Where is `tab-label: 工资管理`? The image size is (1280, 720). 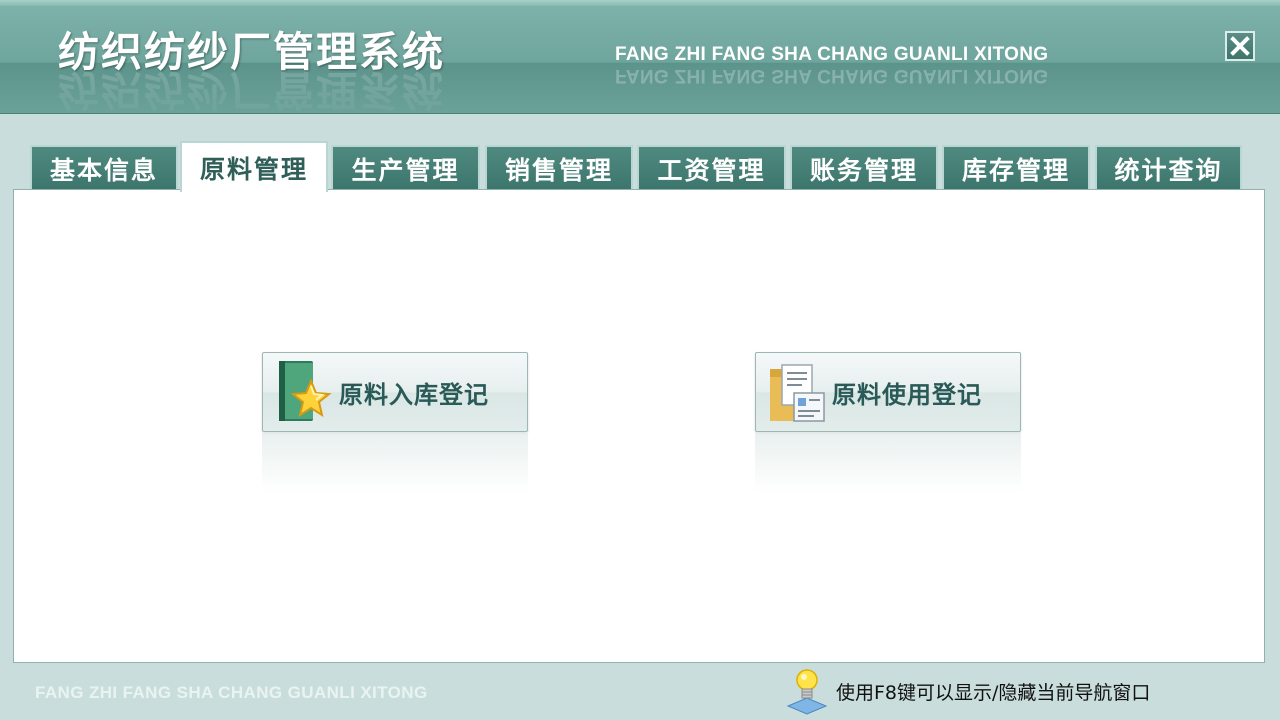
tab-label: 工资管理 is located at coordinates (711, 170).